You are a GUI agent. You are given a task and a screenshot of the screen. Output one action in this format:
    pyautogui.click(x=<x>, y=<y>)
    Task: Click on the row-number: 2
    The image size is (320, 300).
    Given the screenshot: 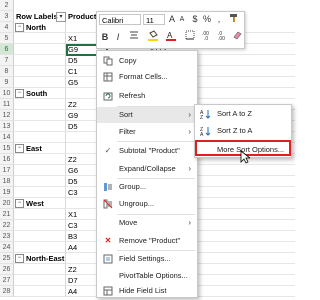 What is the action you would take?
    pyautogui.click(x=7, y=5)
    